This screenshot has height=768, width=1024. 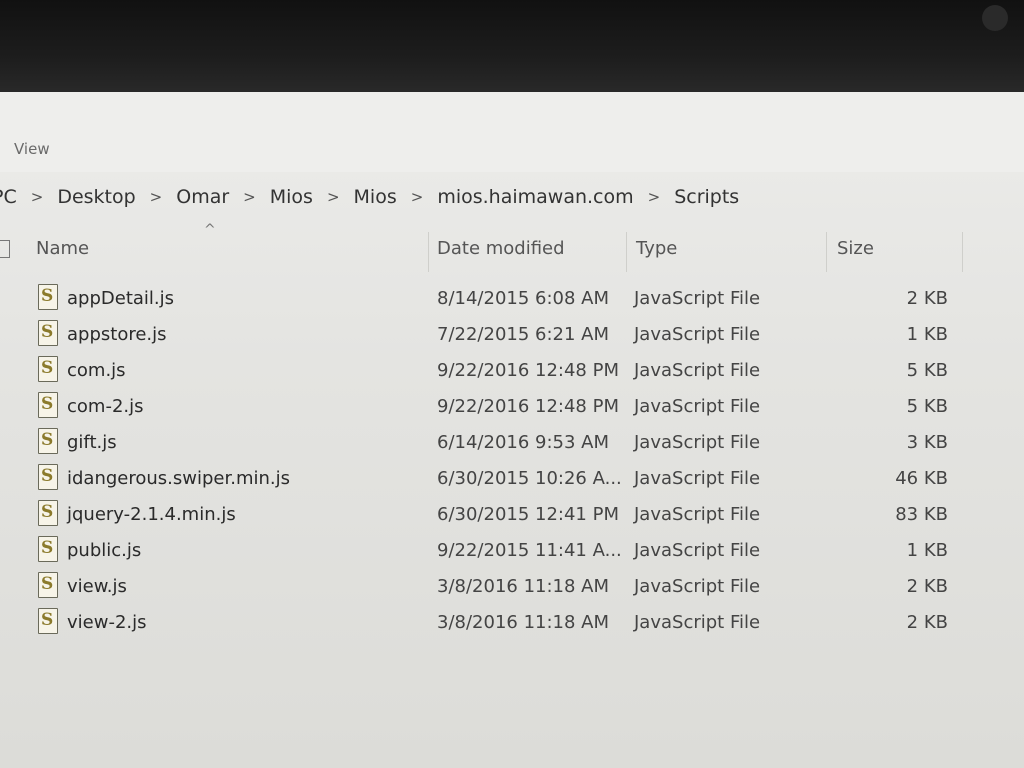 I want to click on file-name: view-2.js, so click(x=107, y=622).